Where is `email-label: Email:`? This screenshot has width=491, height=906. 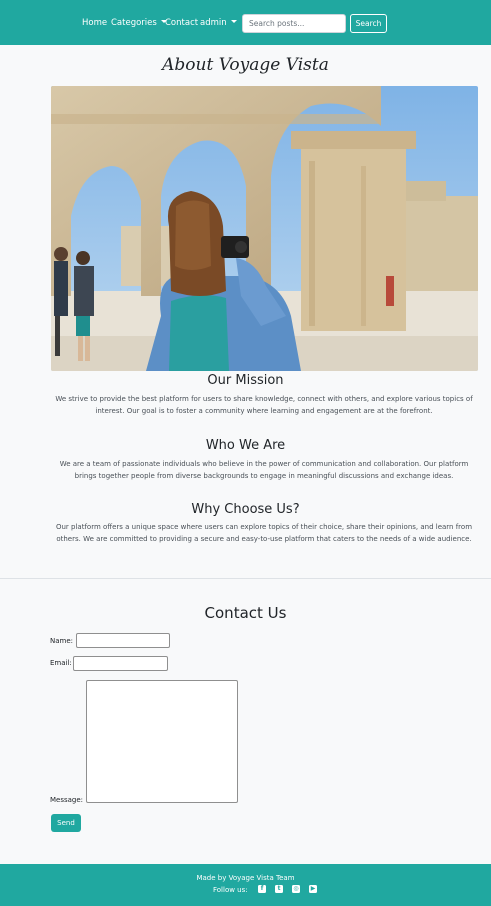 email-label: Email: is located at coordinates (61, 663).